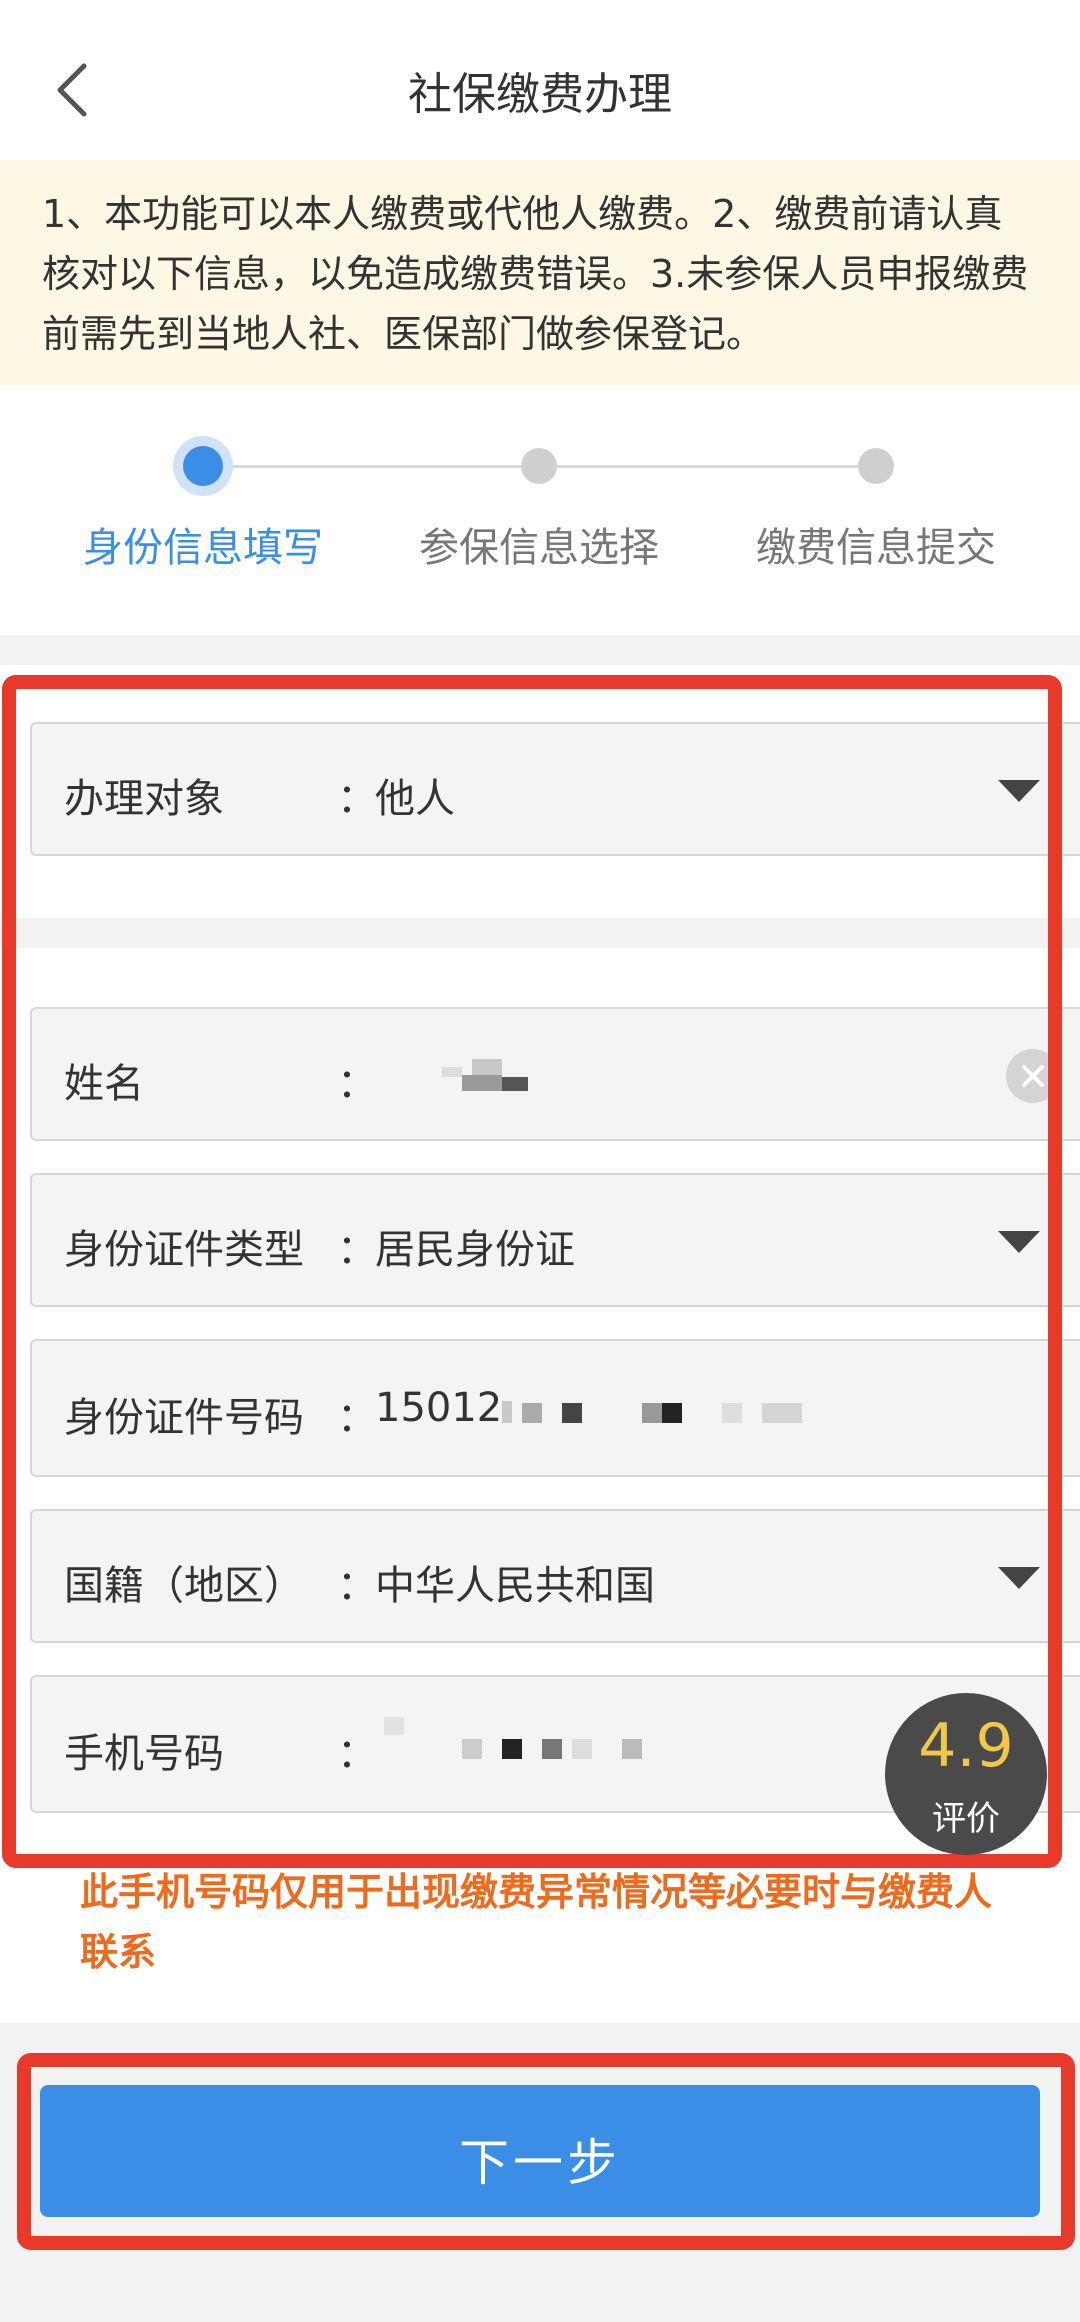  I want to click on step-label-identity: 身份信息填写, so click(203, 548).